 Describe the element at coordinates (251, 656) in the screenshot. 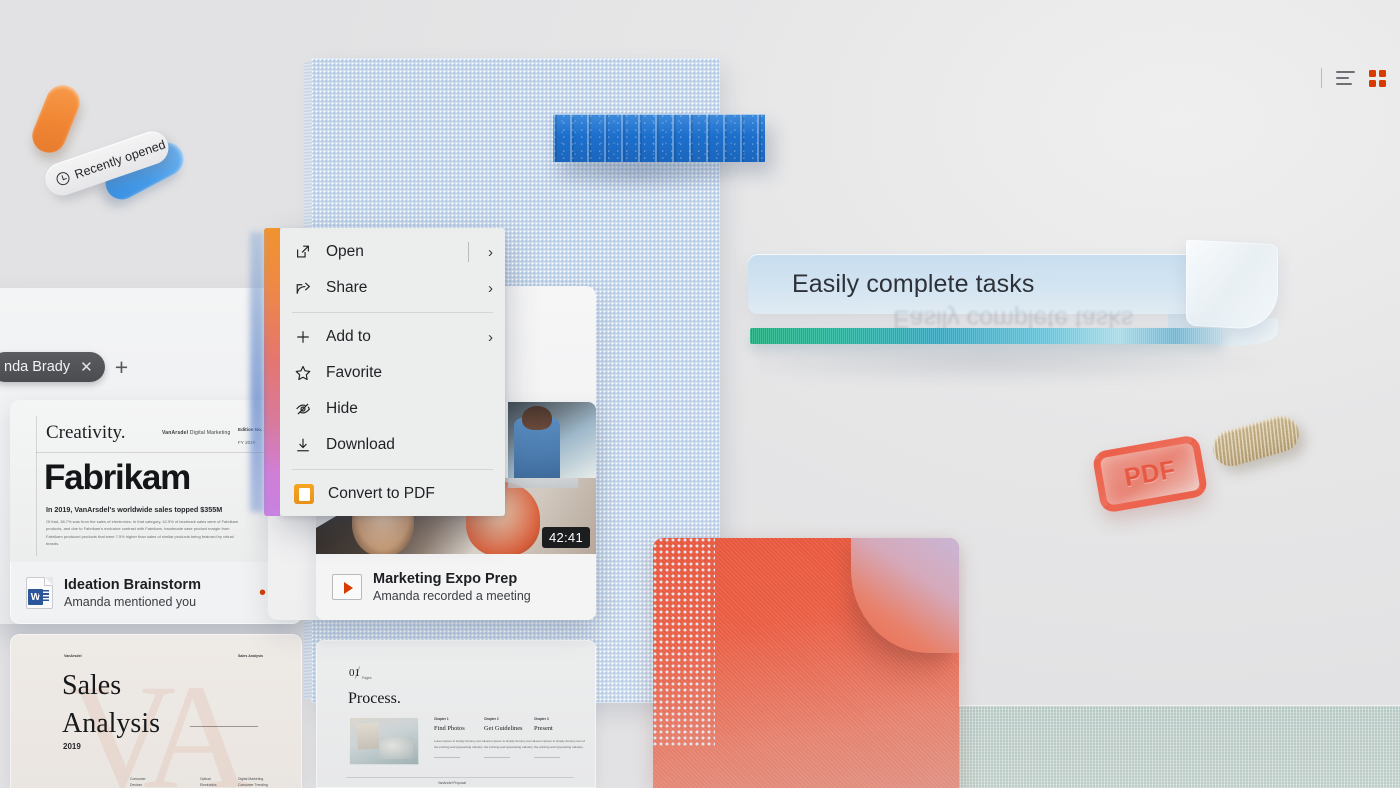

I see `sales-tag-right: Sales Analysis` at that location.